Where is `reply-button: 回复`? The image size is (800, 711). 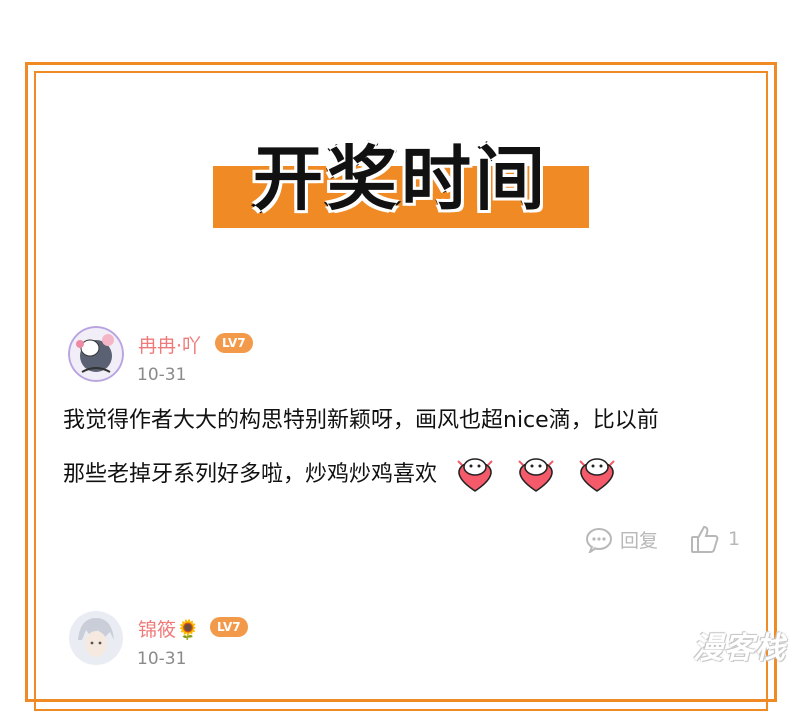
reply-button: 回复 is located at coordinates (621, 539).